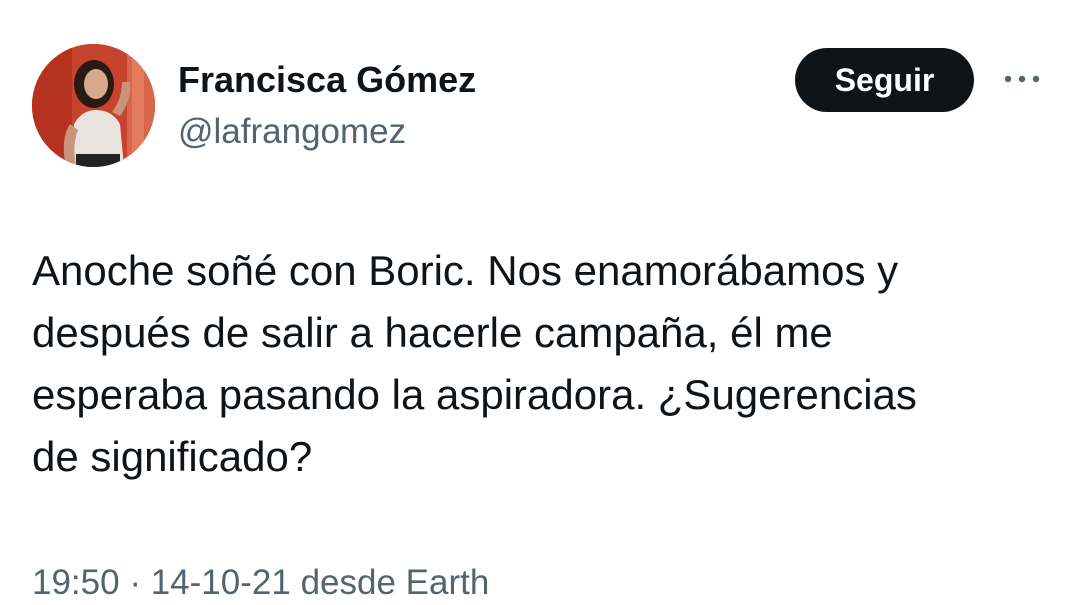  I want to click on author-display-name: Francisca Gómez, so click(327, 80).